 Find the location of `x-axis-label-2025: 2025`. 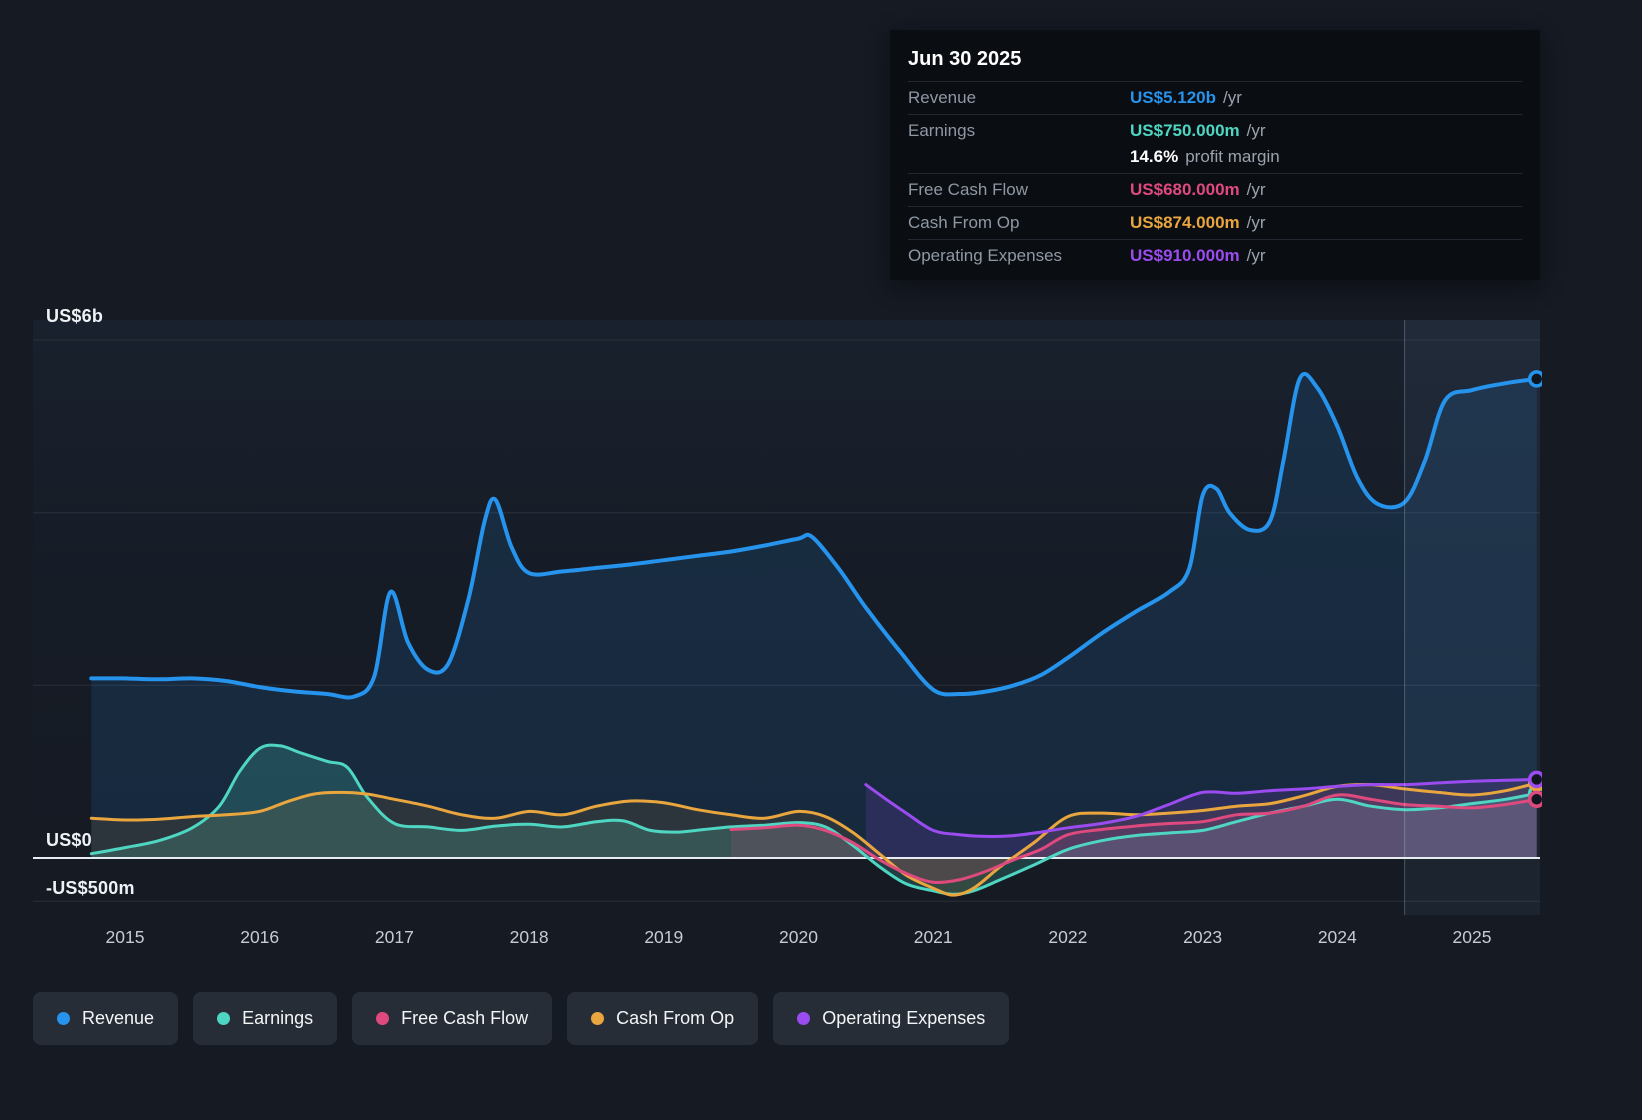

x-axis-label-2025: 2025 is located at coordinates (1472, 937).